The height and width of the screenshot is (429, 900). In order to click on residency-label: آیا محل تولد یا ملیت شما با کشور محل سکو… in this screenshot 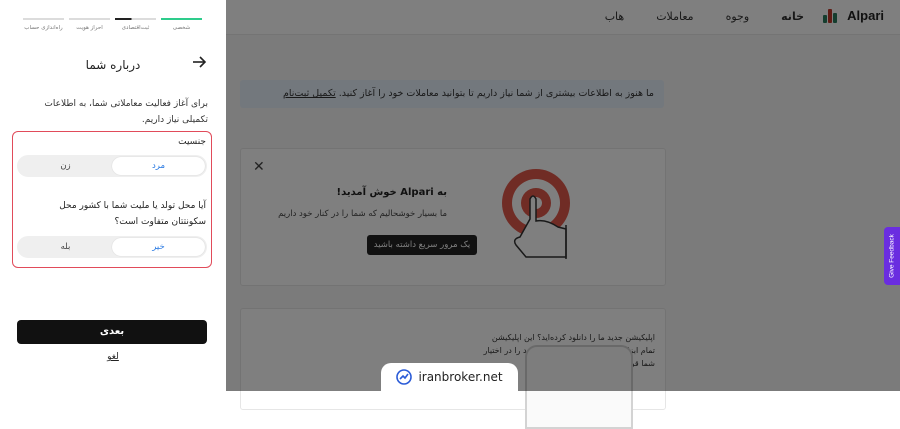, I will do `click(132, 214)`.